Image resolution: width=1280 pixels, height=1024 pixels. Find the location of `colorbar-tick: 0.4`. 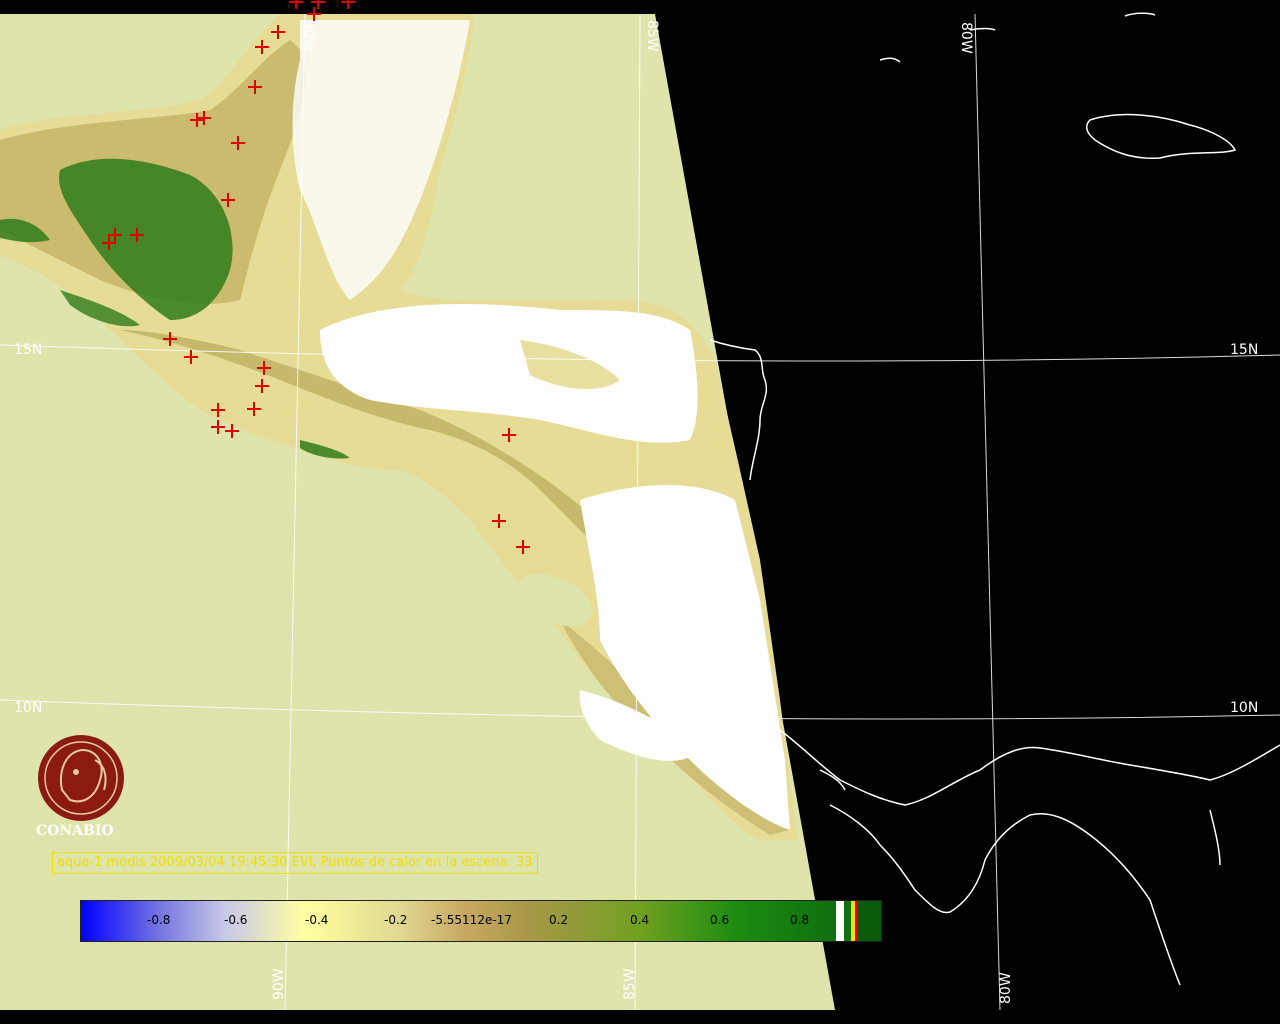

colorbar-tick: 0.4 is located at coordinates (640, 920).